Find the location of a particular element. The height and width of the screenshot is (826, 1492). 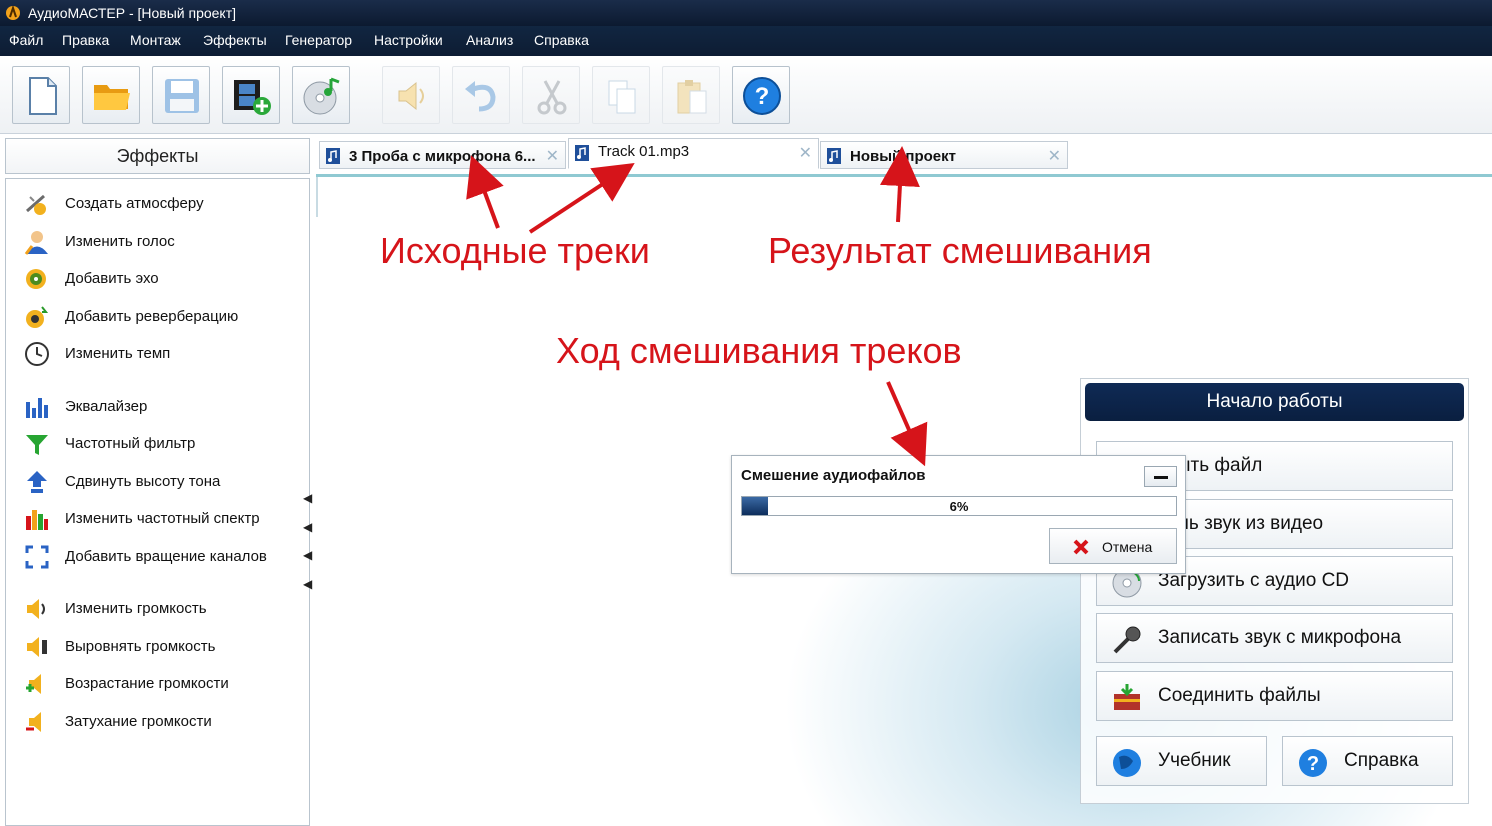

tab-underline is located at coordinates (904, 175).